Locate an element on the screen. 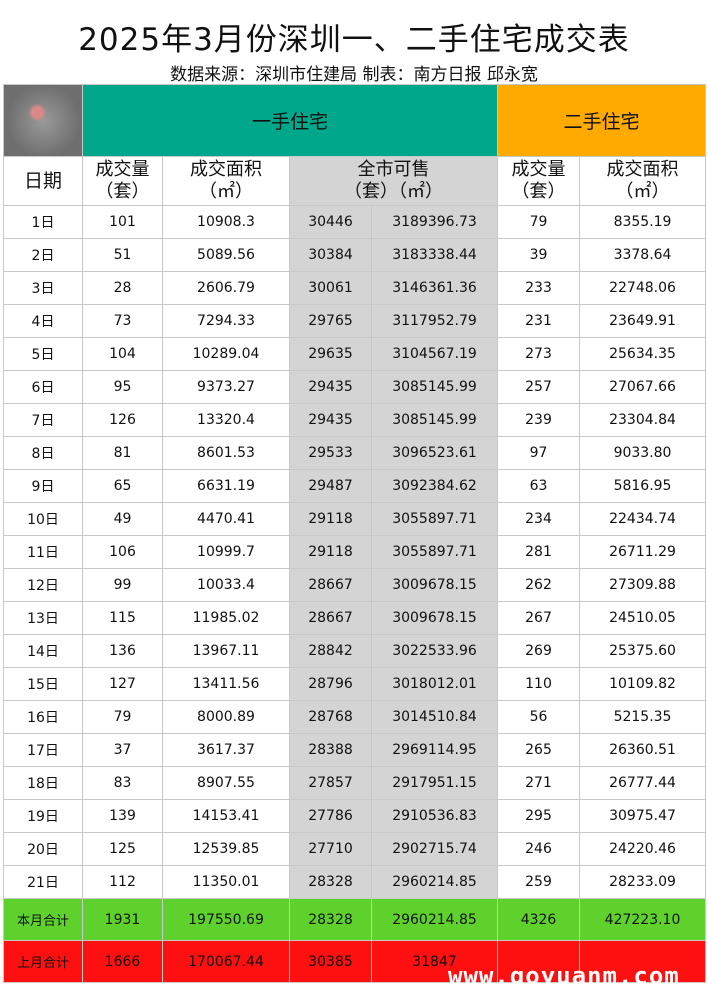 The height and width of the screenshot is (1007, 708). cell-available-units: 28842 is located at coordinates (330, 651).